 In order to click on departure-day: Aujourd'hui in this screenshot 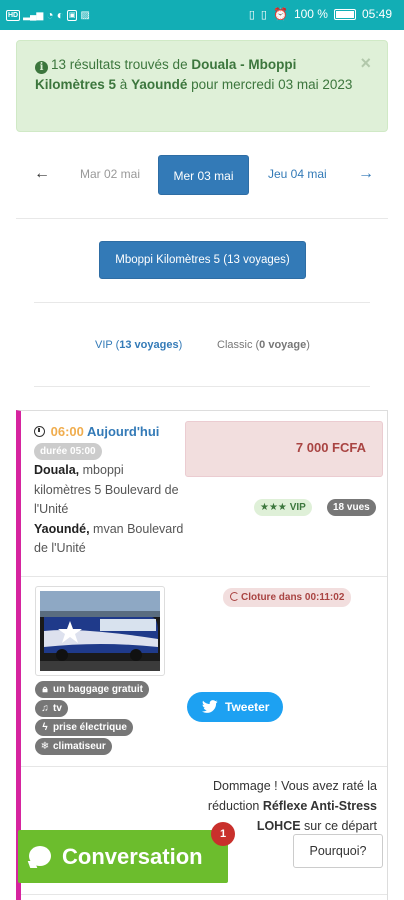, I will do `click(123, 431)`.